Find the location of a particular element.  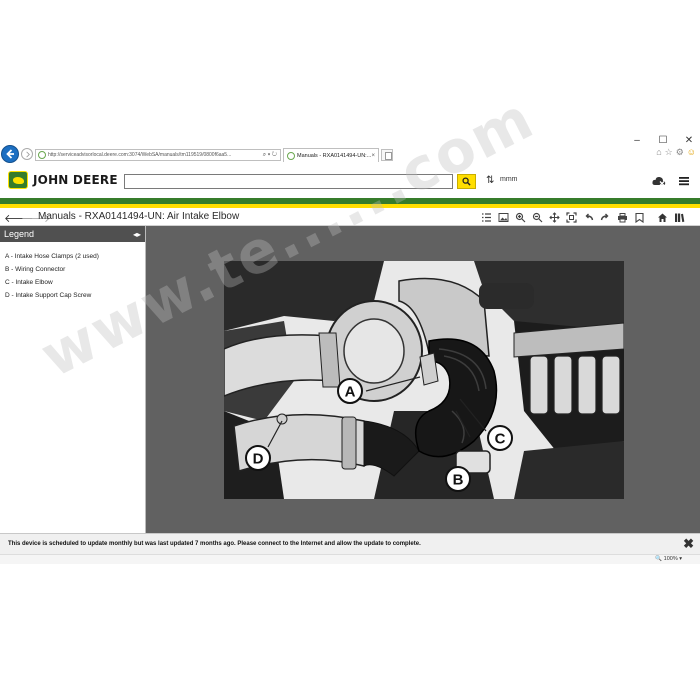

arrow-right-icon is located at coordinates (27, 154).